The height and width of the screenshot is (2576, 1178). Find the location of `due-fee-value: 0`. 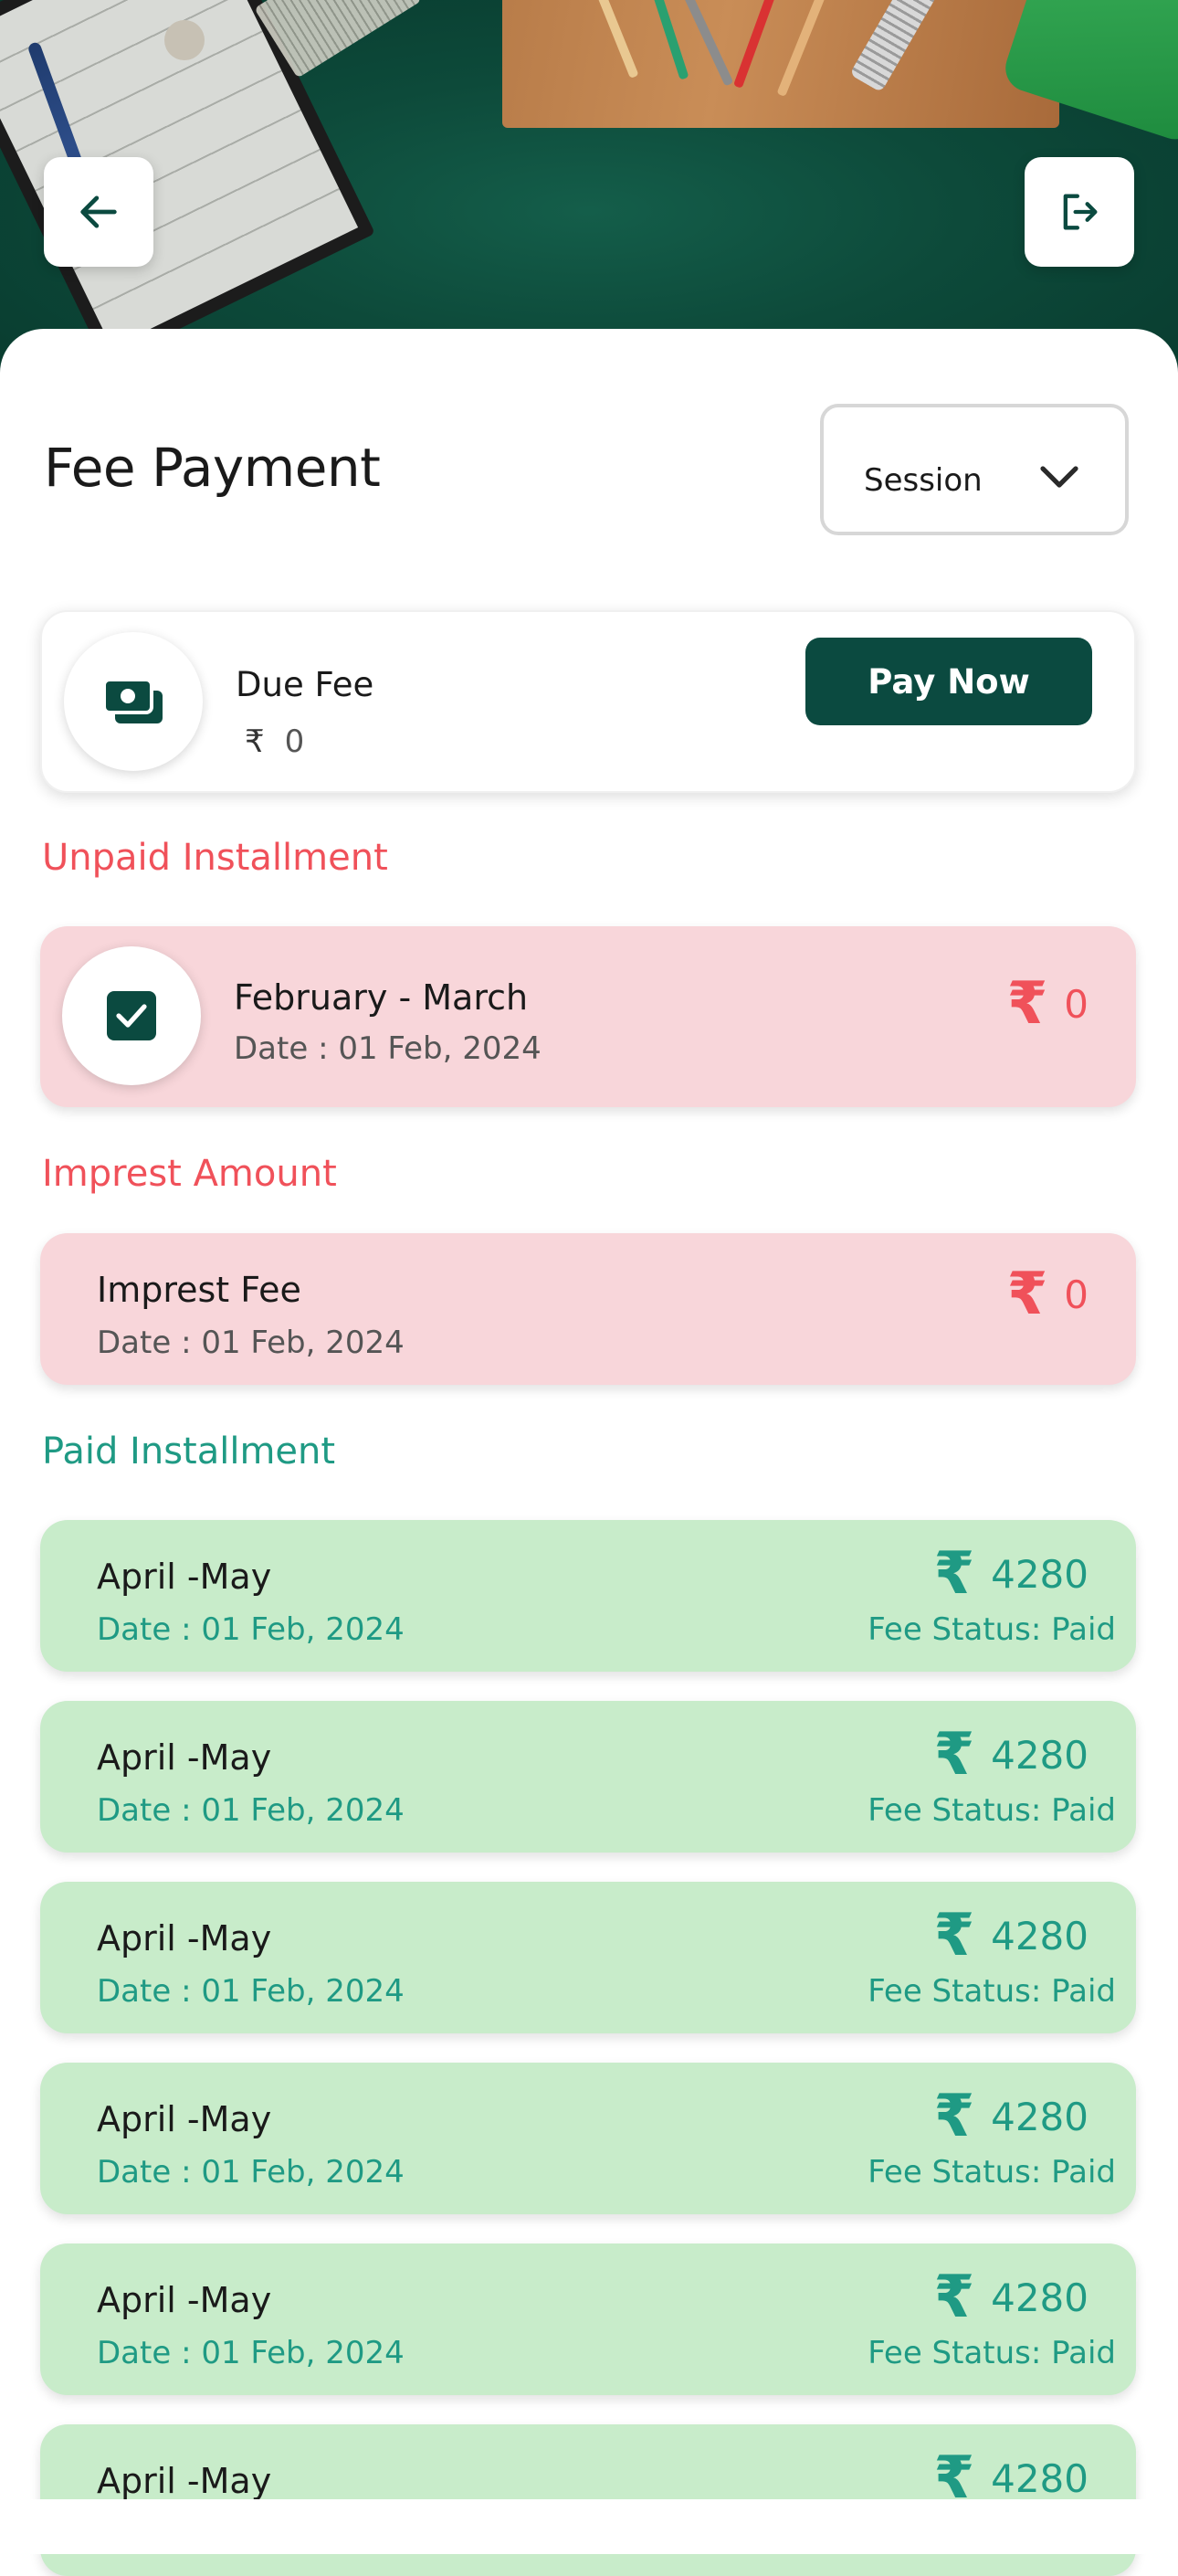

due-fee-value: 0 is located at coordinates (294, 741).